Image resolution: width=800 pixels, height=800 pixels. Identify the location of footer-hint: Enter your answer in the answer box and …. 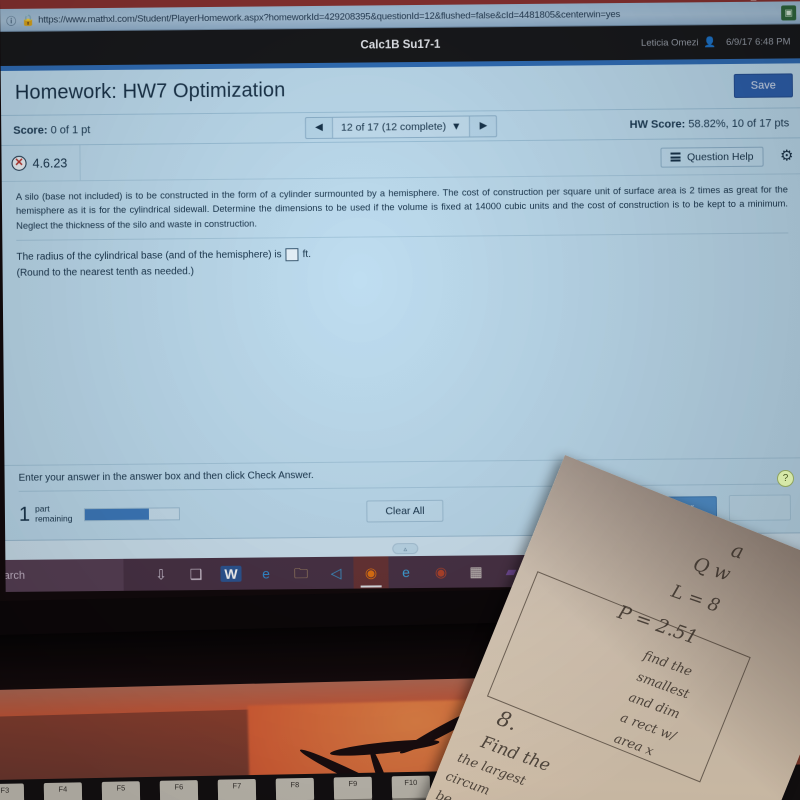
(166, 477).